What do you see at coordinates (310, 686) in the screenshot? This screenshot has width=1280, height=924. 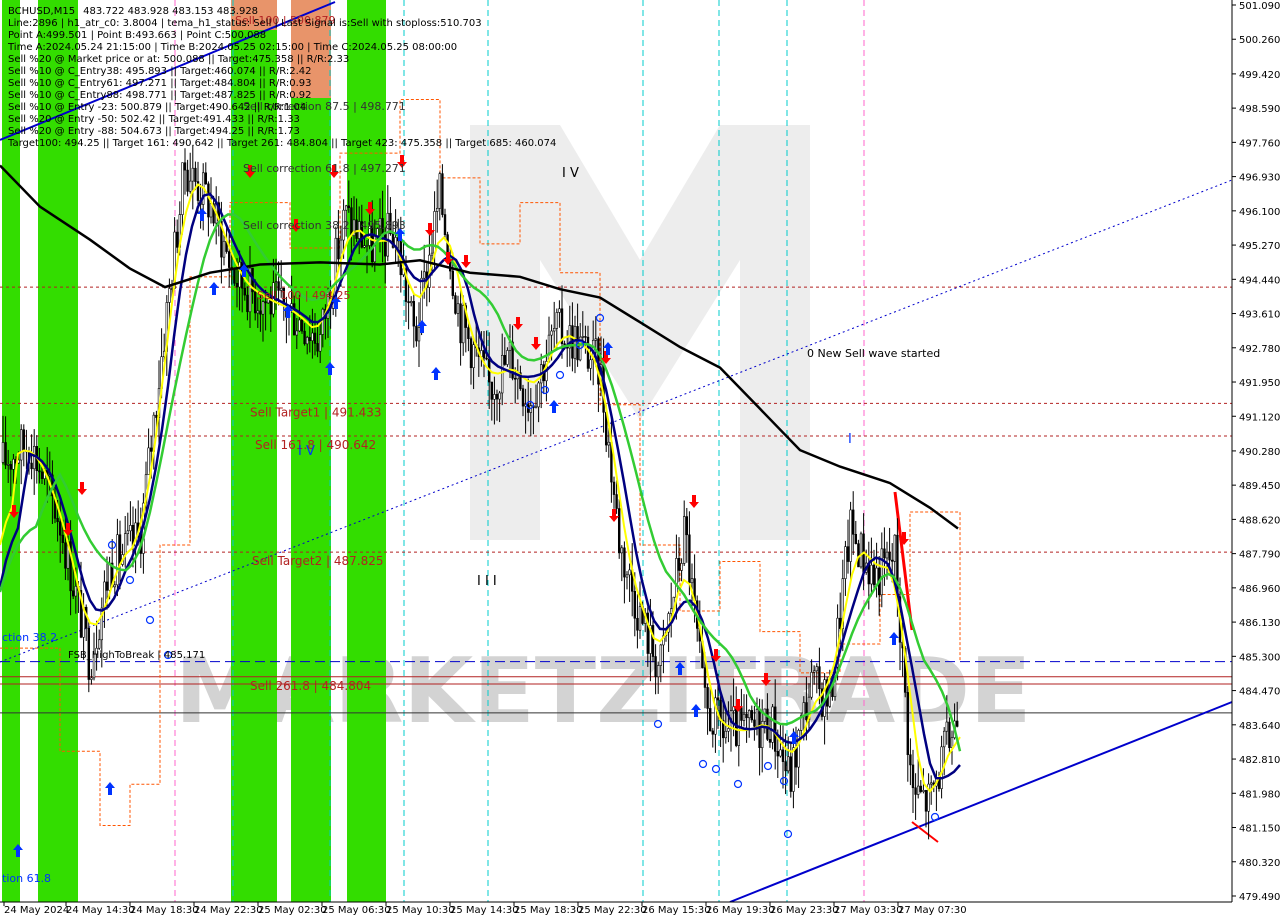 I see `level-label-261: Sell 261.8 | 484.804` at bounding box center [310, 686].